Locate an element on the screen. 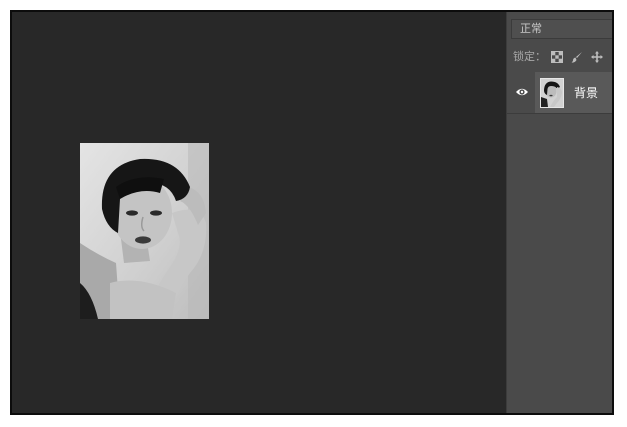  layer-thumbnail is located at coordinates (552, 93).